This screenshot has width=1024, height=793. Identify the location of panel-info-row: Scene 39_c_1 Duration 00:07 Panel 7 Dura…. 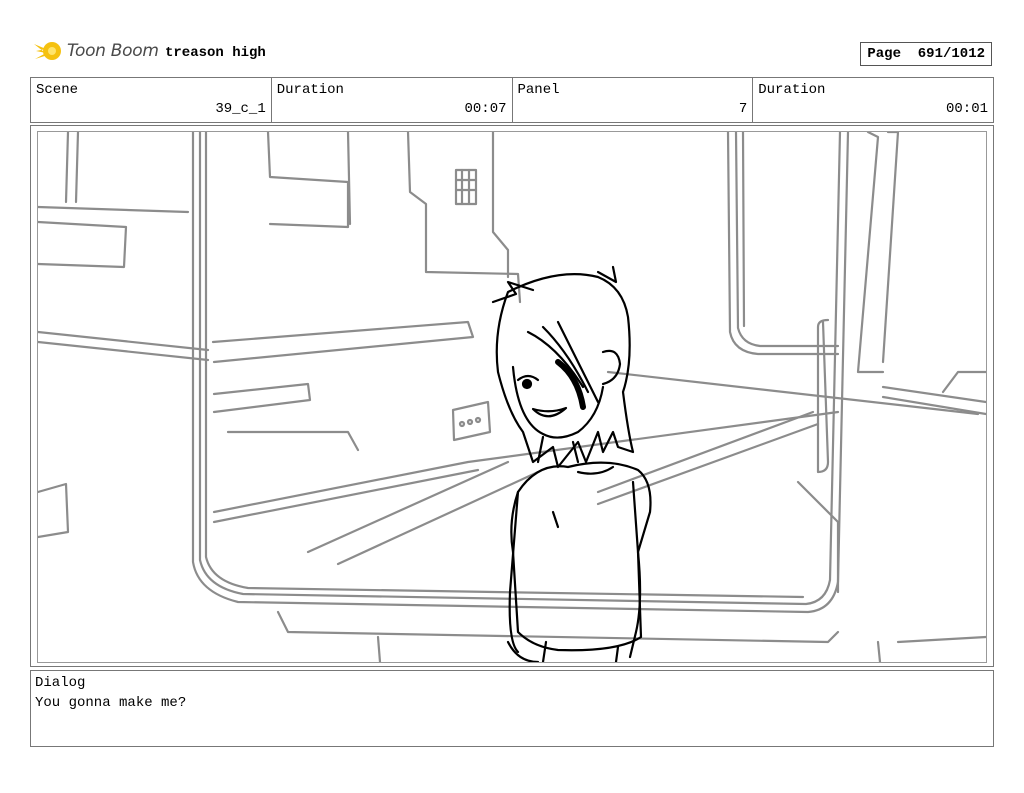
(512, 100).